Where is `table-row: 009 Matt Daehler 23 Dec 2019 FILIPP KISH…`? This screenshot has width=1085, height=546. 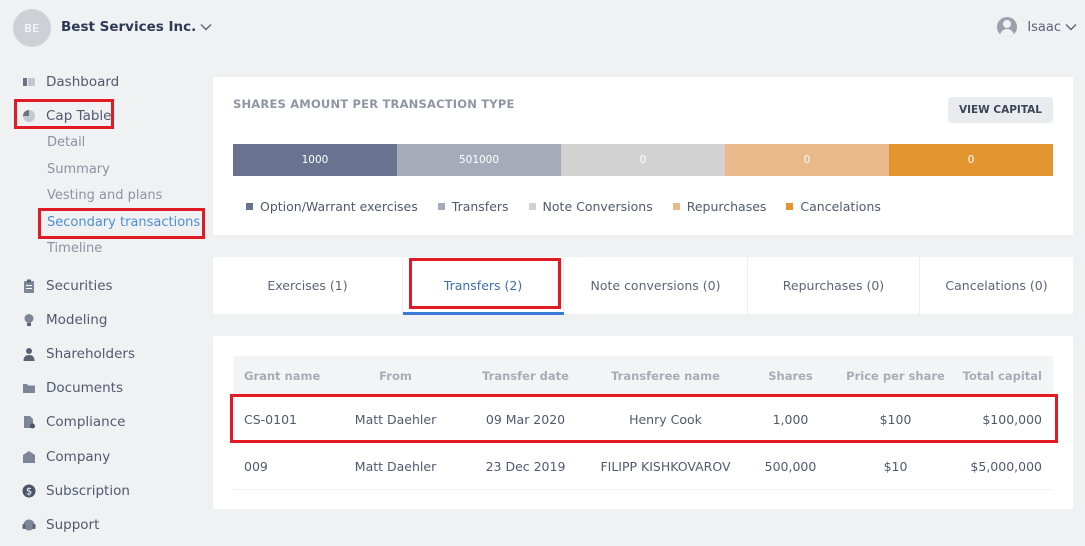
table-row: 009 Matt Daehler 23 Dec 2019 FILIPP KISH… is located at coordinates (643, 466).